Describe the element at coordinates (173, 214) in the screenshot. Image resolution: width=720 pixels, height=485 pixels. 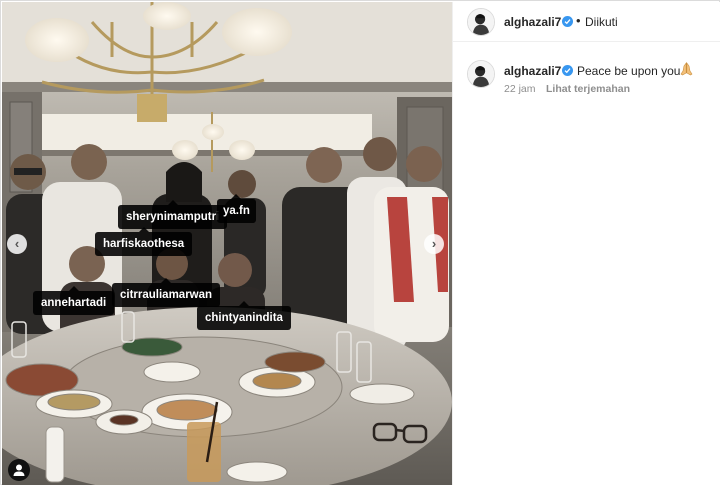
I see `photo-tag: sherynimamputri` at that location.